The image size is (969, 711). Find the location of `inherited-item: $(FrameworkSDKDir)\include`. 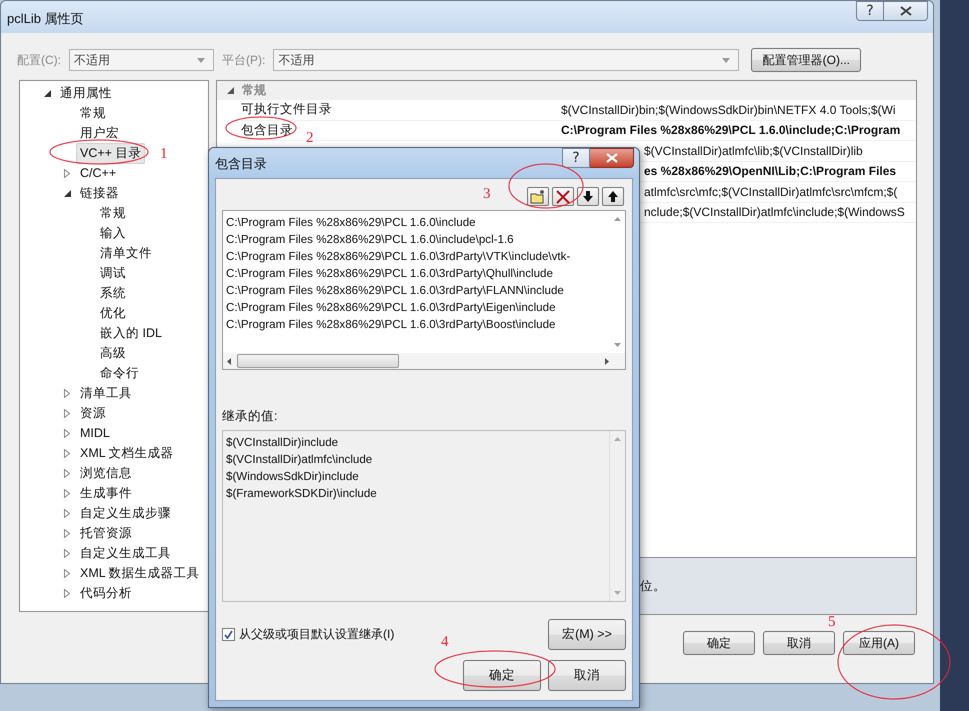

inherited-item: $(FrameworkSDKDir)\include is located at coordinates (302, 494).